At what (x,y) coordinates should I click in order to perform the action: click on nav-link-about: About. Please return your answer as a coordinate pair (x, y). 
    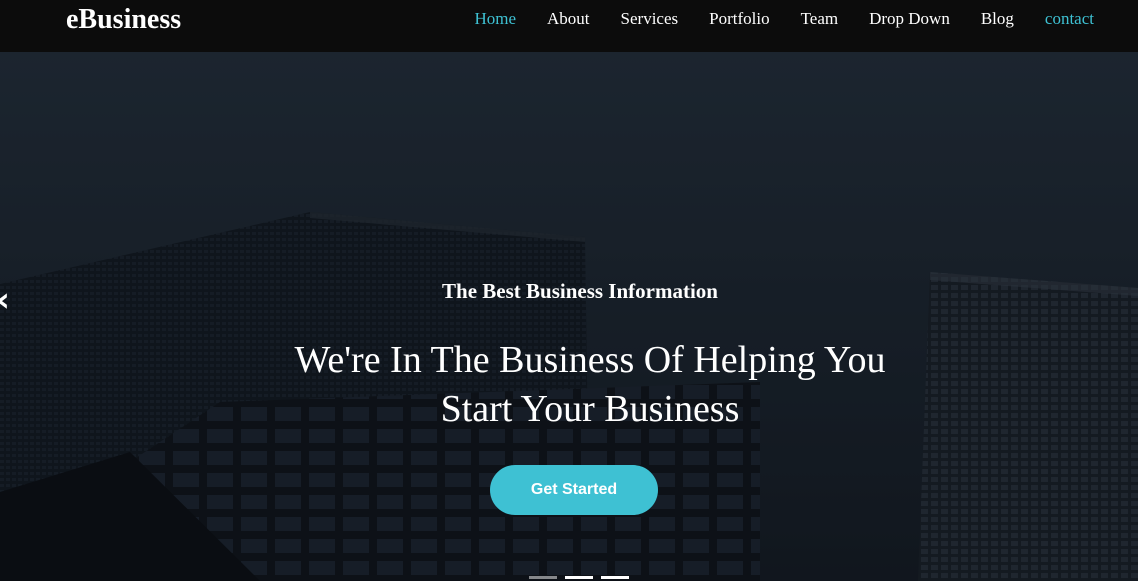
    Looking at the image, I should click on (568, 18).